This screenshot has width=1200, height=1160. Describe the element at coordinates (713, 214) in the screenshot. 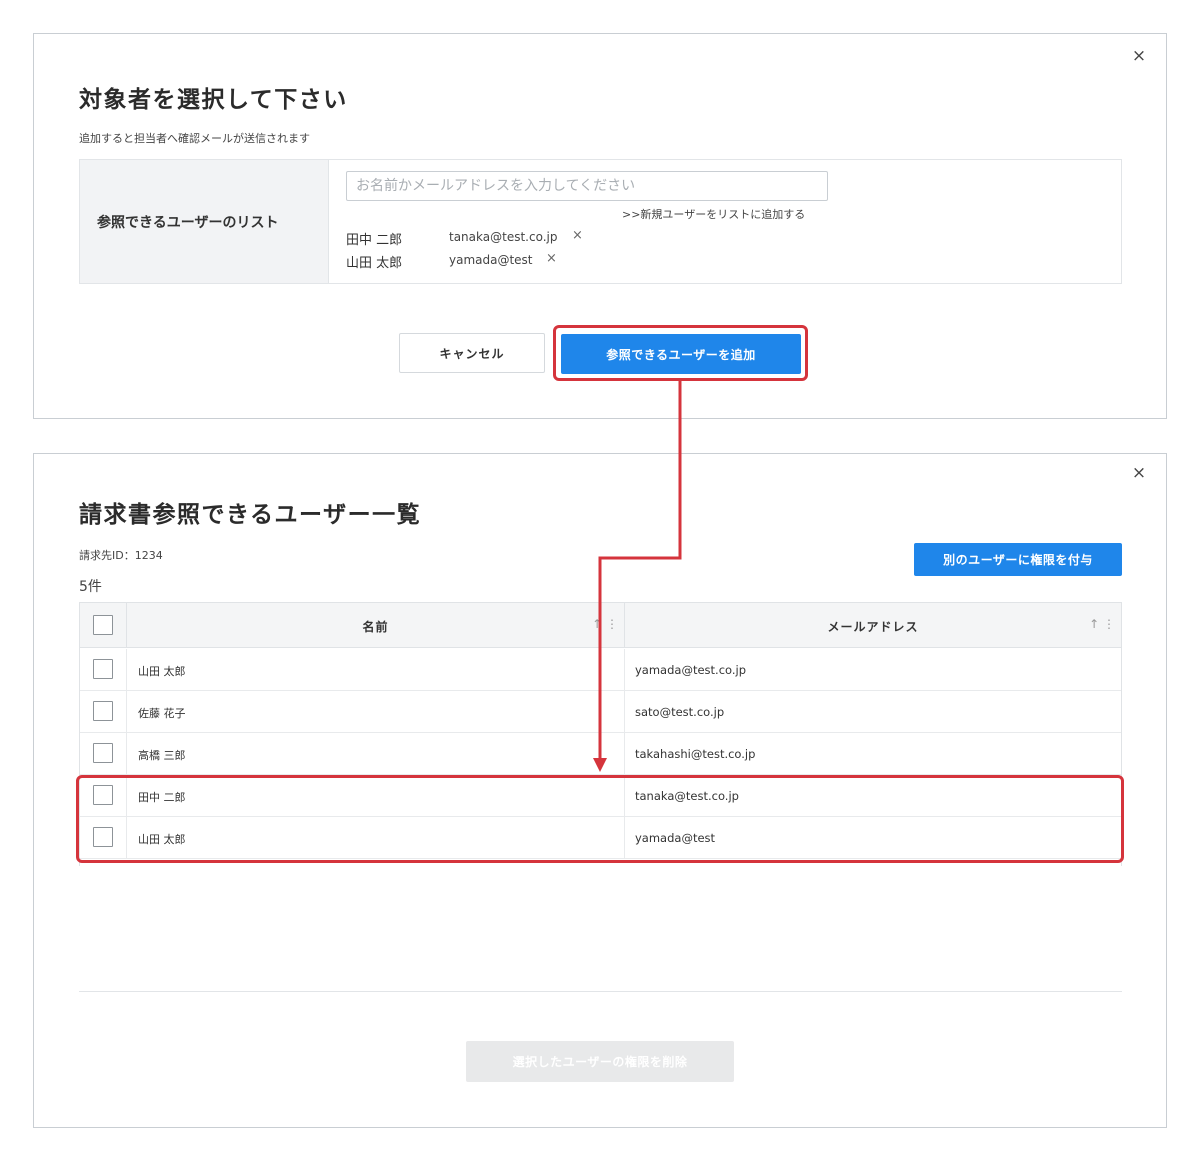

I see `add-new-user-link: >>新規ユーザーをリストに追加する` at that location.